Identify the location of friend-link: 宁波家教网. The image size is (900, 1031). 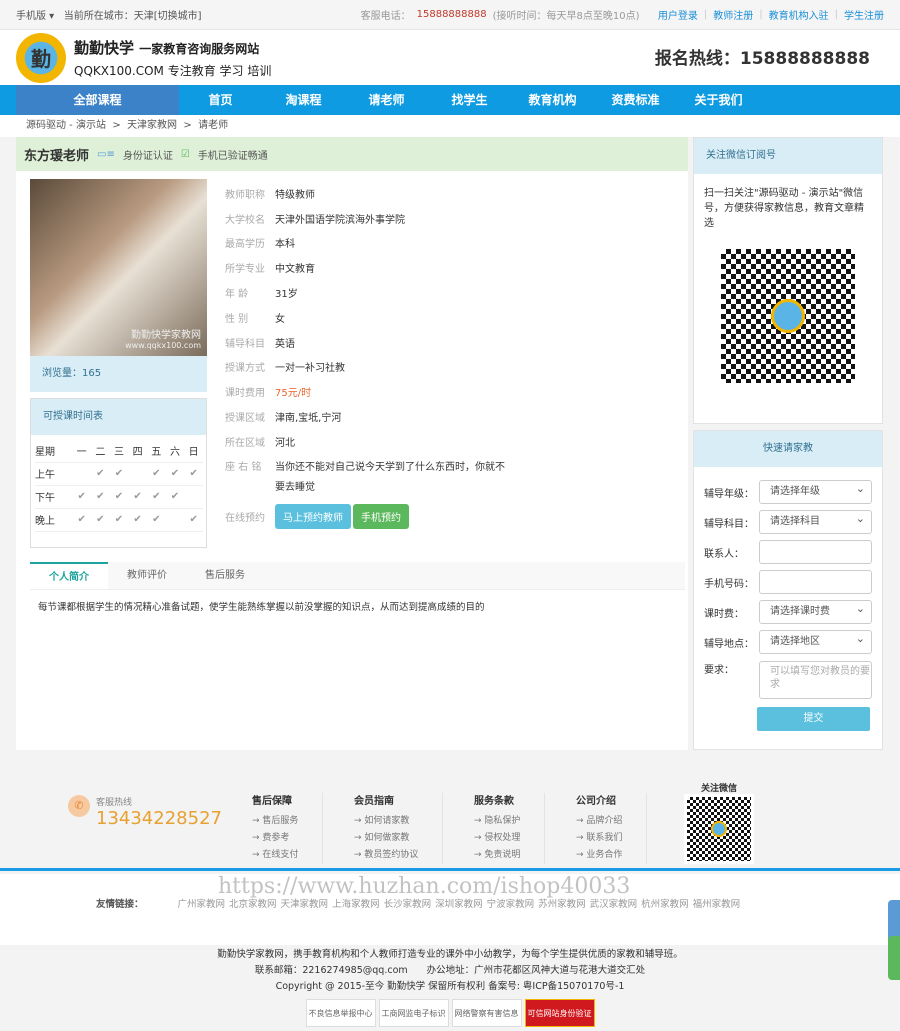
(511, 903).